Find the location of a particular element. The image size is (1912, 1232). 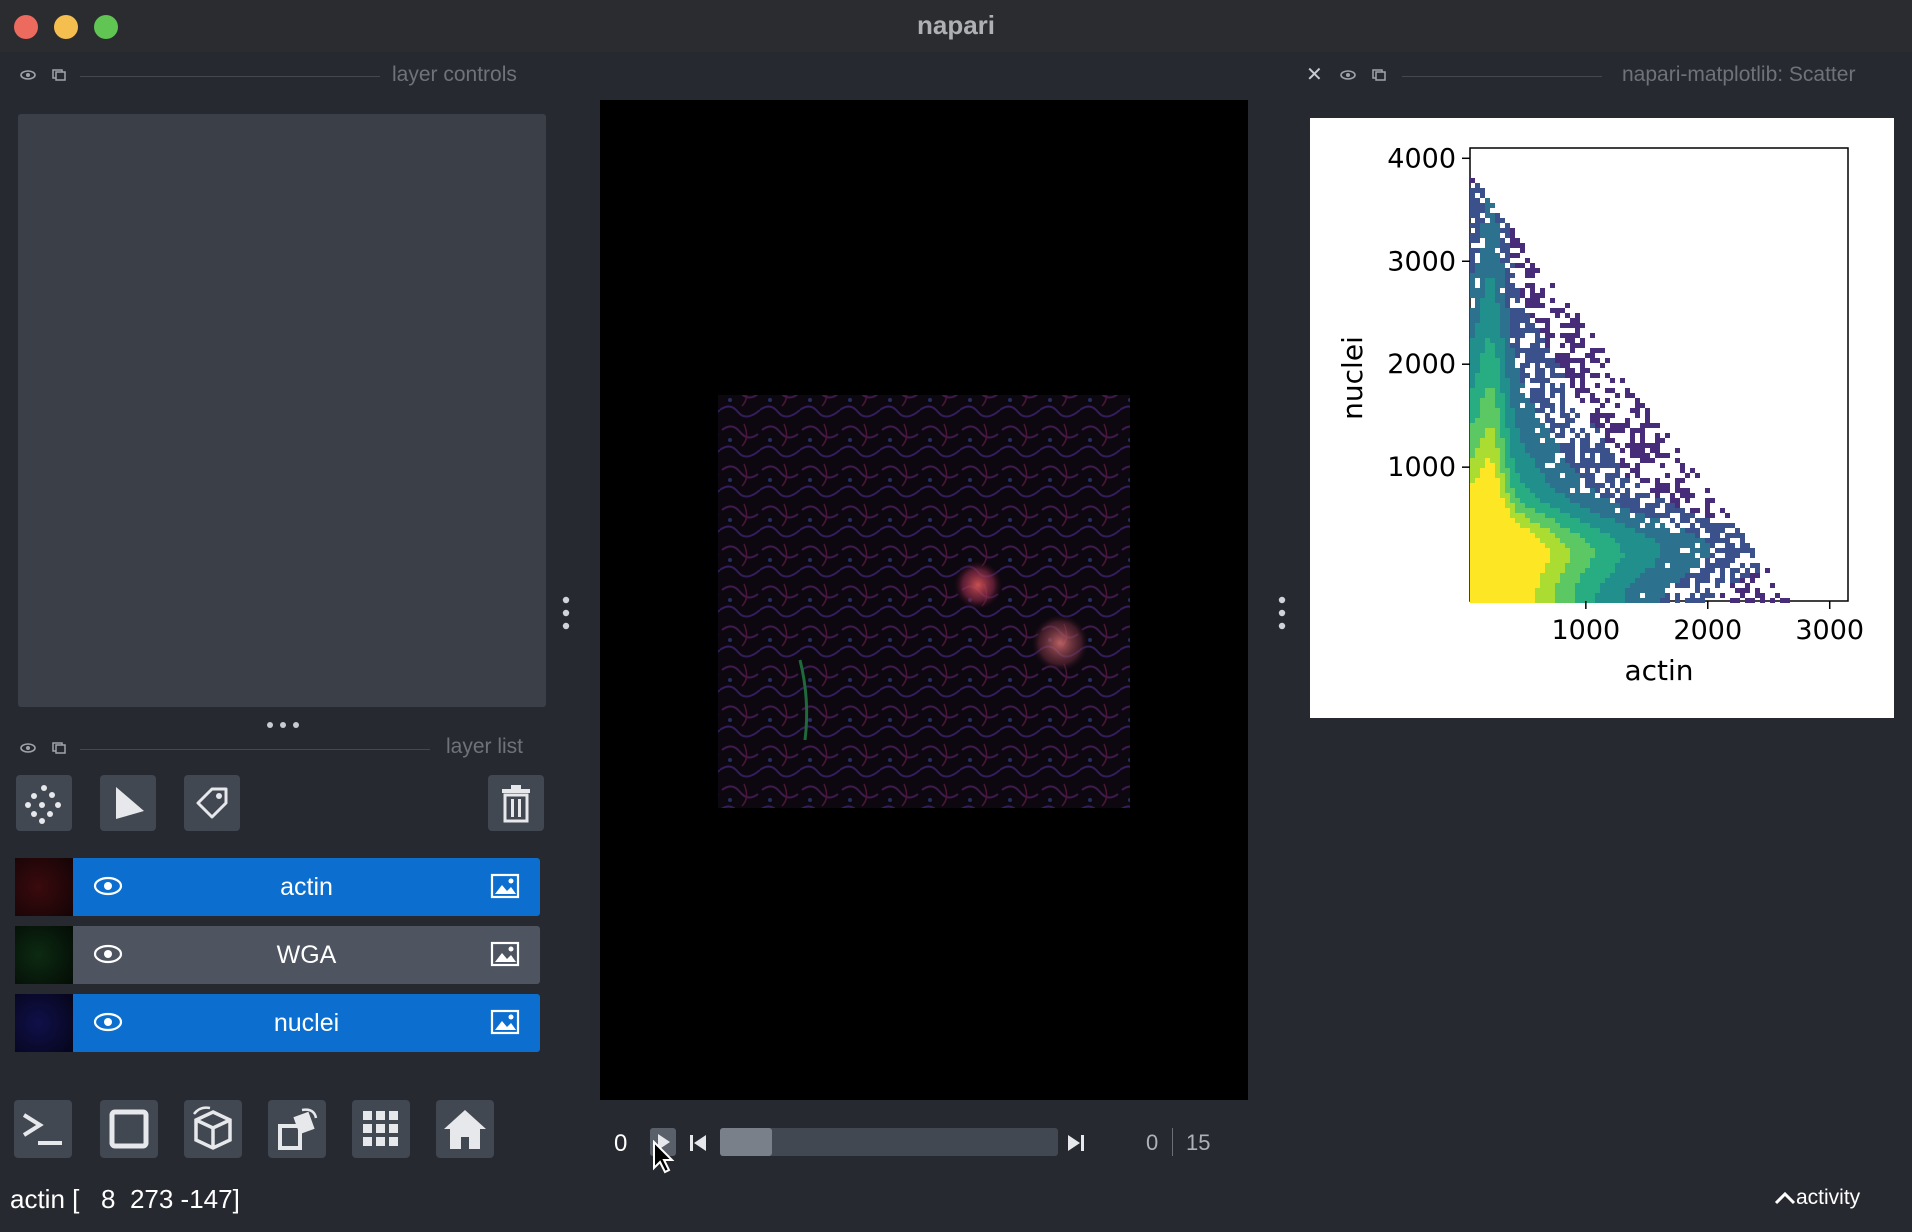

new-shapes-layer-button is located at coordinates (128, 803).